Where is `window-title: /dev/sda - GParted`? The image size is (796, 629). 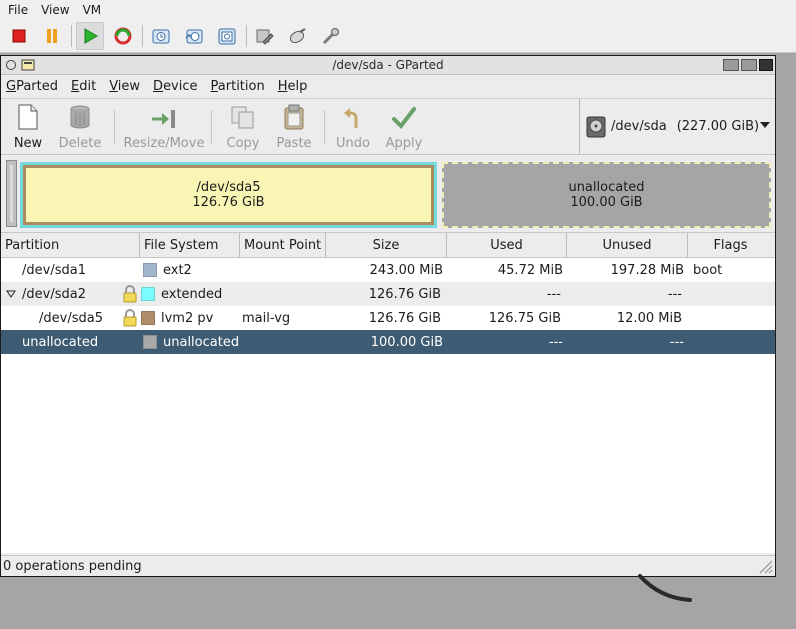
window-title: /dev/sda - GParted is located at coordinates (388, 65).